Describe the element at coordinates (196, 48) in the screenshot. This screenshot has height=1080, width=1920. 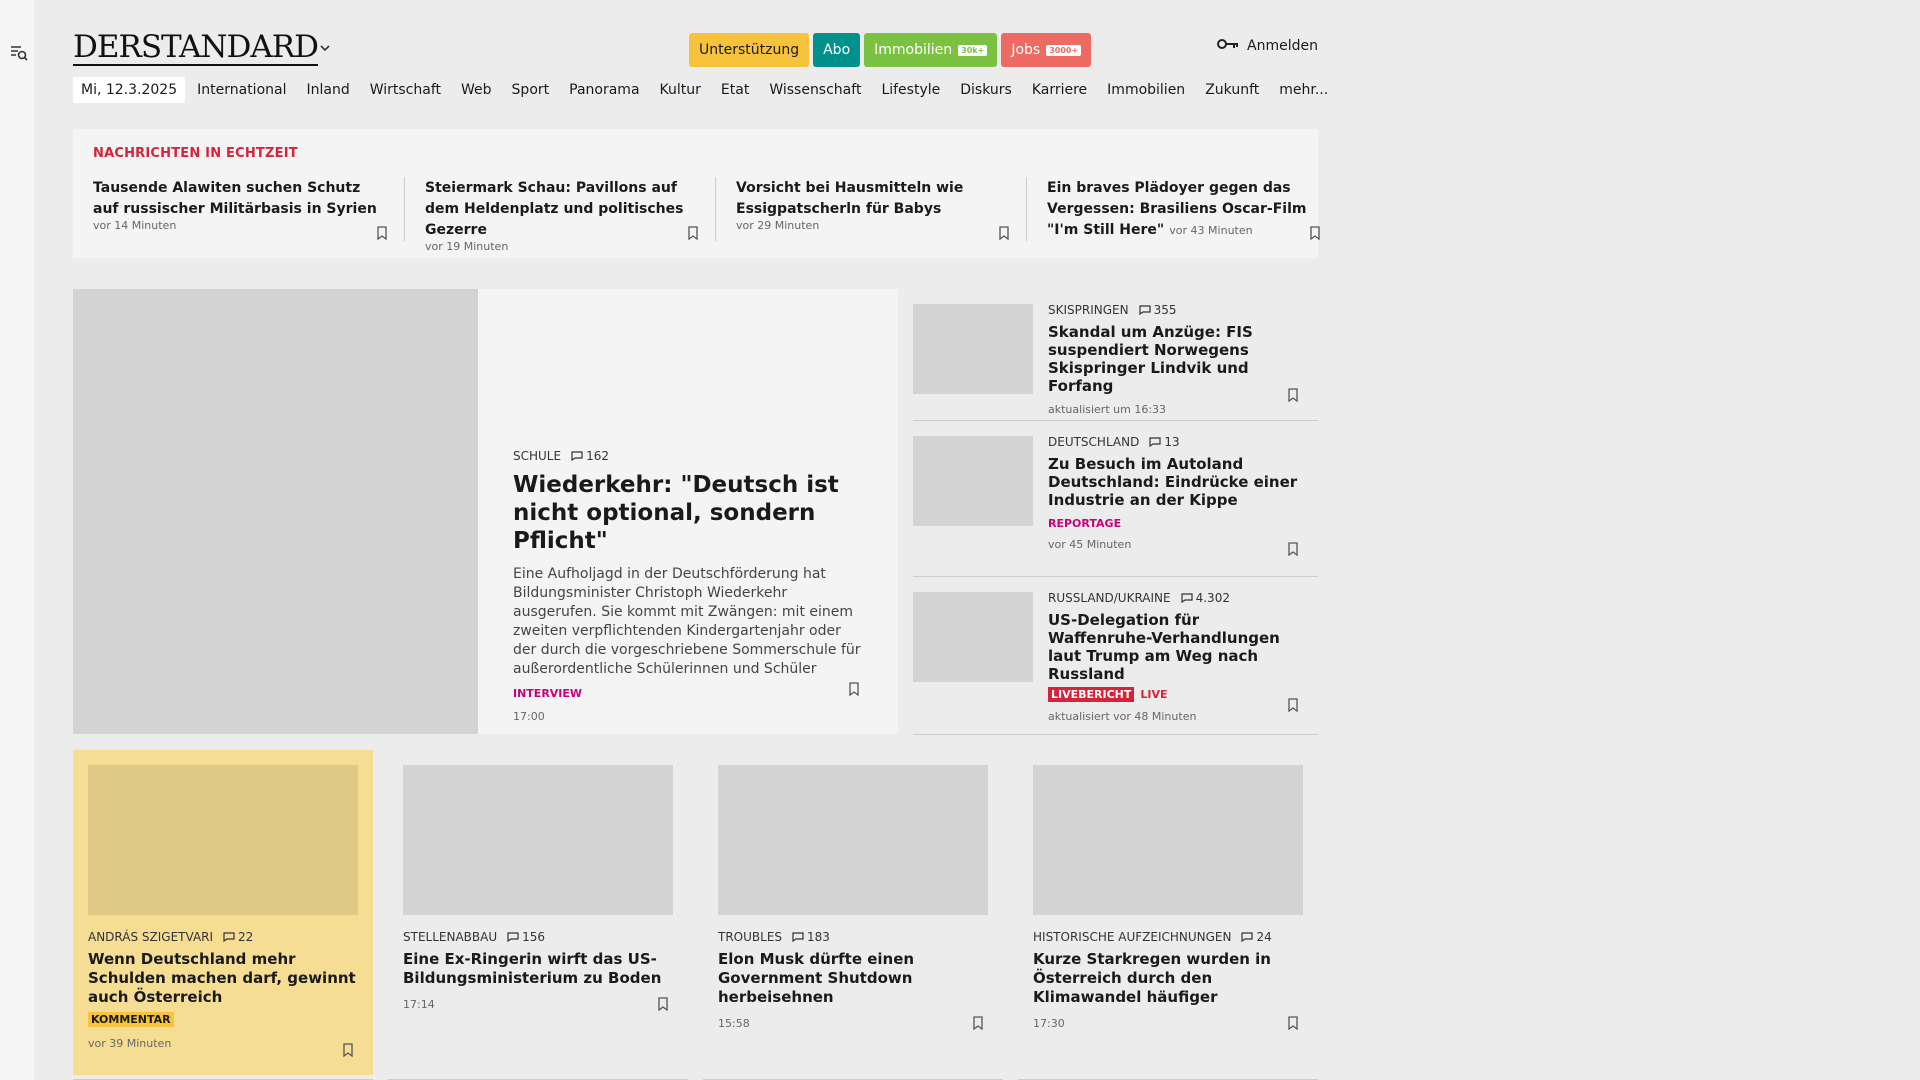
I see `site-logo: DERSTANDARD` at that location.